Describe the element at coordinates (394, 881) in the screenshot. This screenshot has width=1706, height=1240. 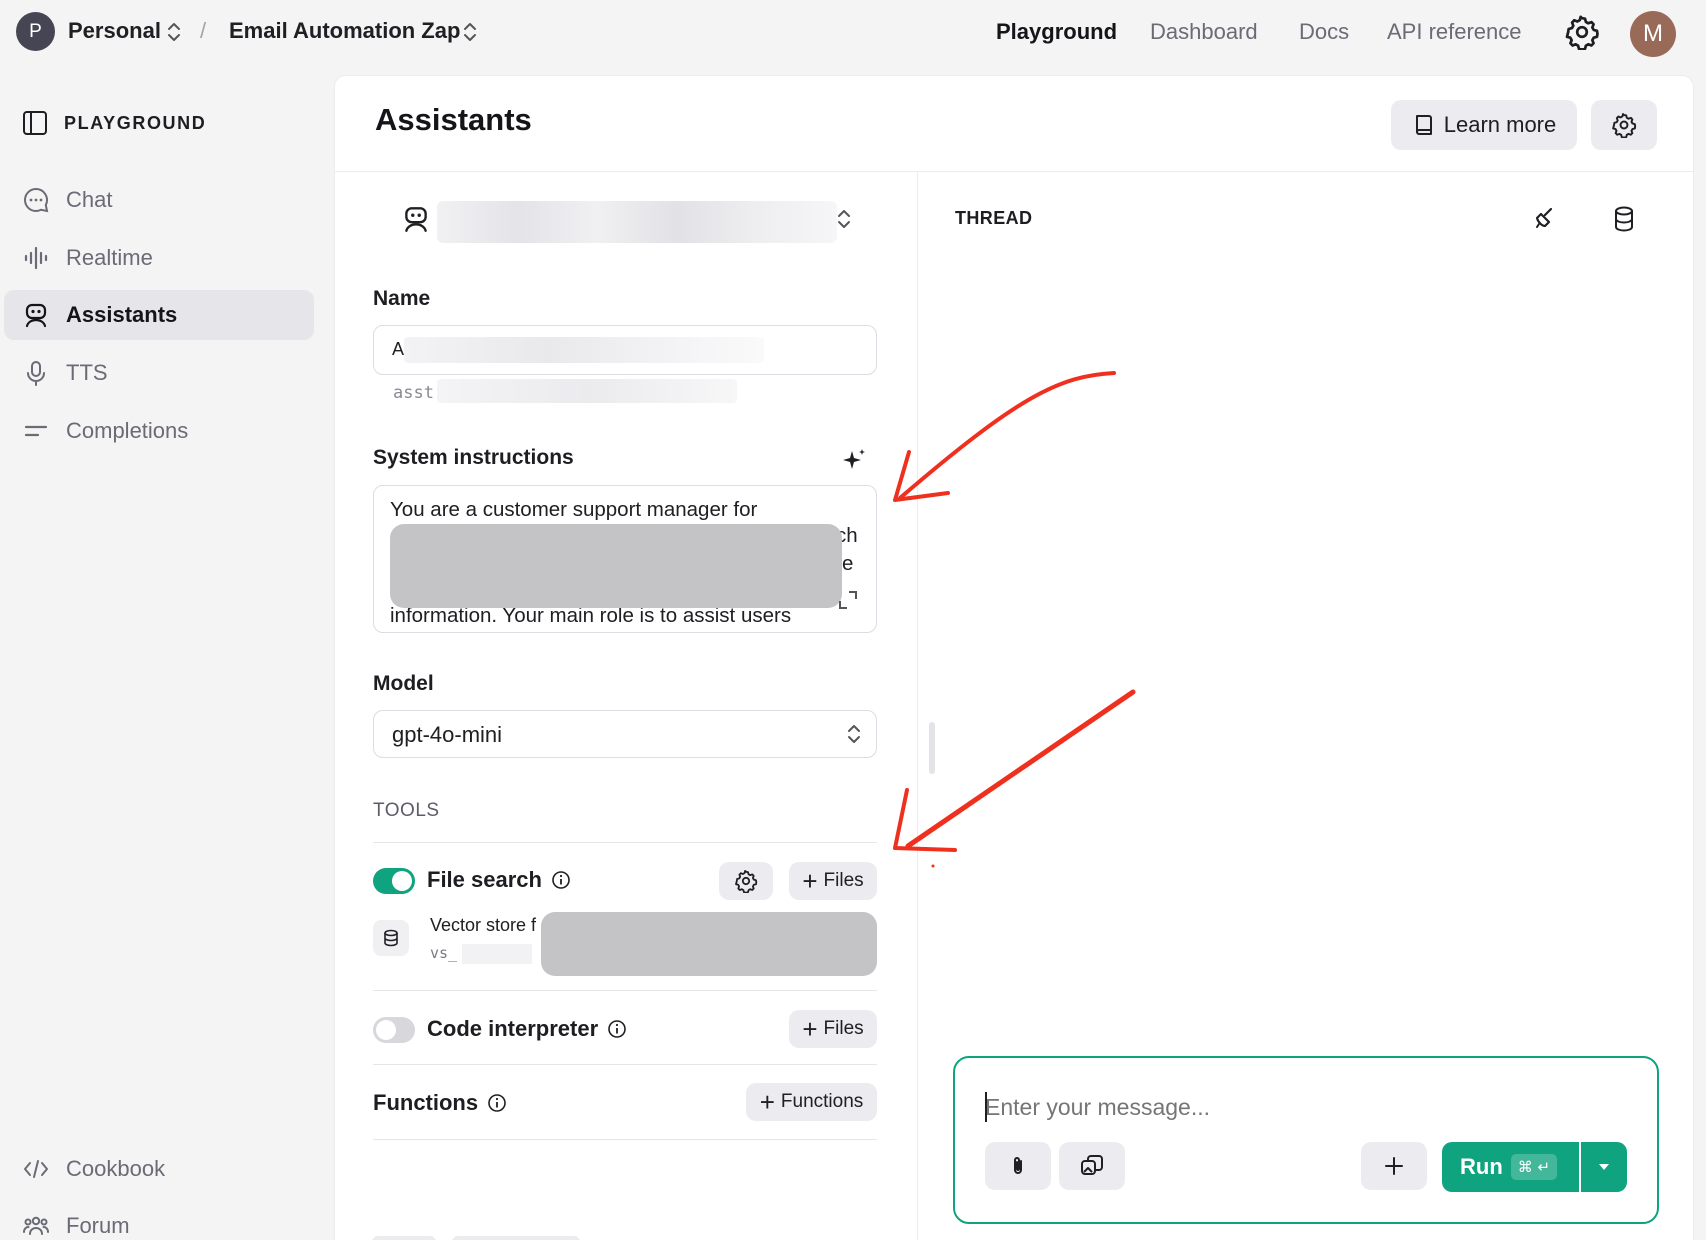
I see `file-search-toggle` at that location.